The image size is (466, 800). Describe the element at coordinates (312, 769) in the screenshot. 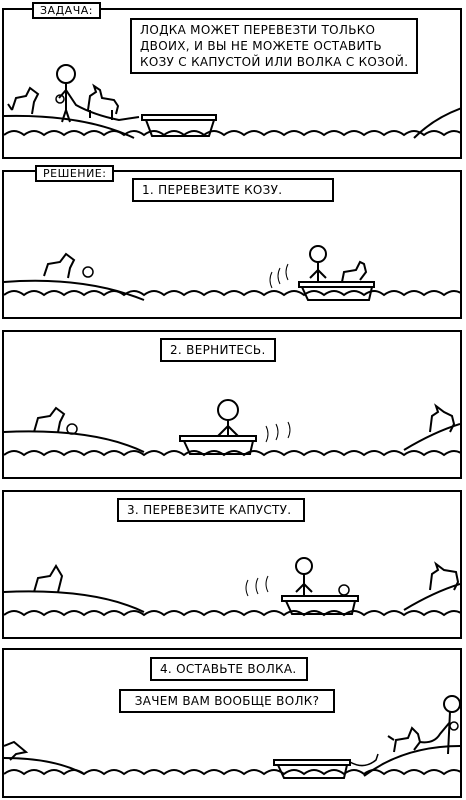

I see `boat-icon` at that location.